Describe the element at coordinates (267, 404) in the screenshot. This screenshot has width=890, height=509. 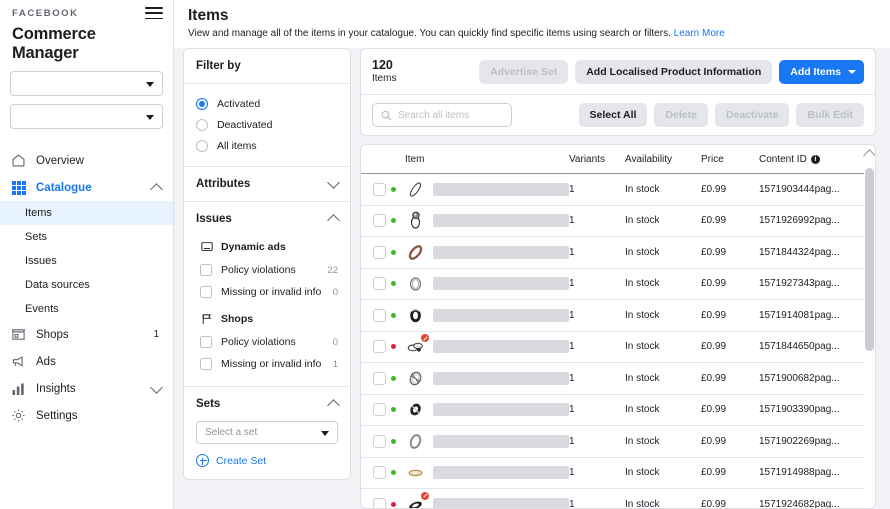
I see `filter-section-sets: Sets` at that location.